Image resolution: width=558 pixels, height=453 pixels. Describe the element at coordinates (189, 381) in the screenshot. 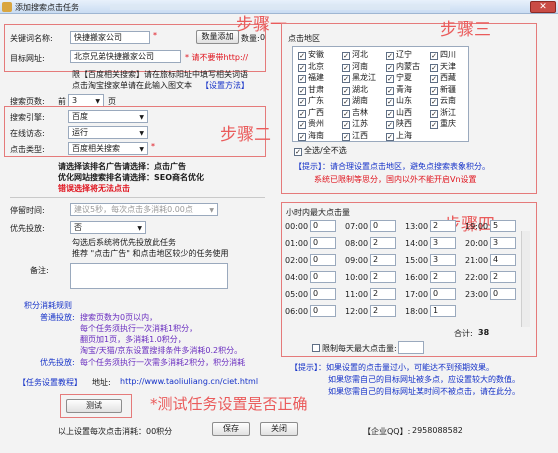

I see `address-link: http://www.taoliuliang.cn/ciet.html` at that location.